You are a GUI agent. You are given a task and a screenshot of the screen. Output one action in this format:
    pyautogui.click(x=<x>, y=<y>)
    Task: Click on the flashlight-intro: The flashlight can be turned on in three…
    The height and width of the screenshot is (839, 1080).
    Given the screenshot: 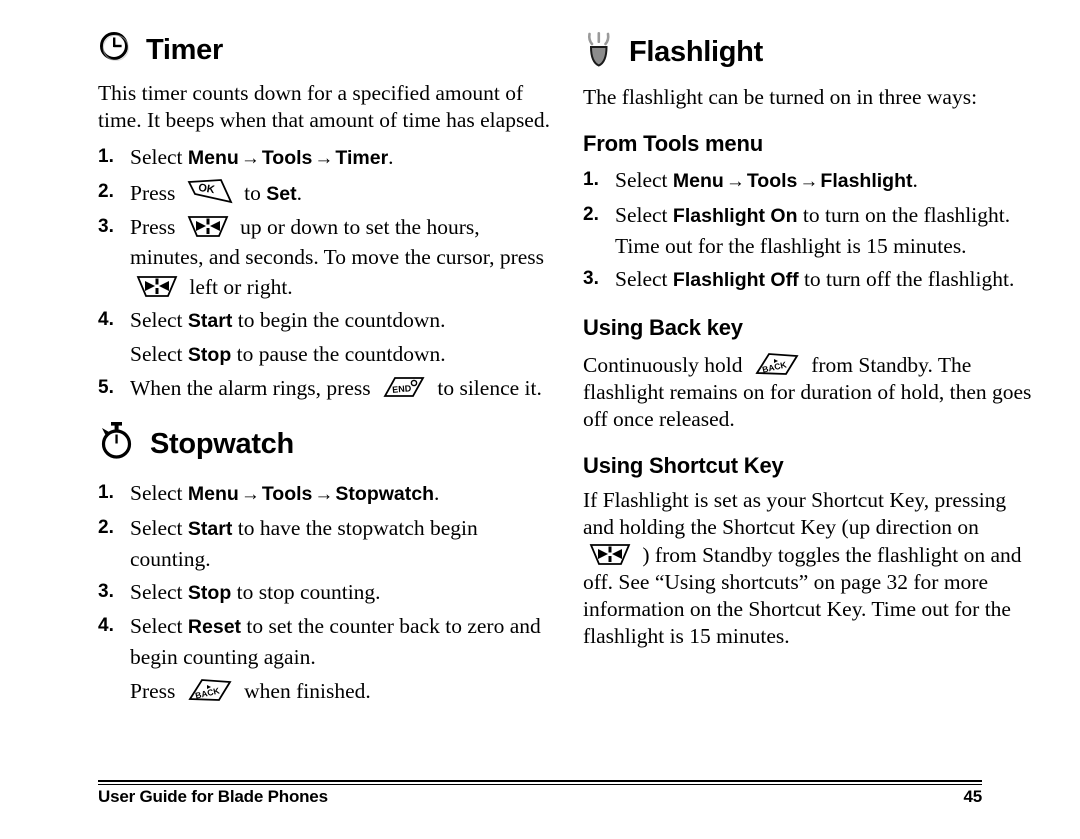 What is the action you would take?
    pyautogui.click(x=780, y=97)
    